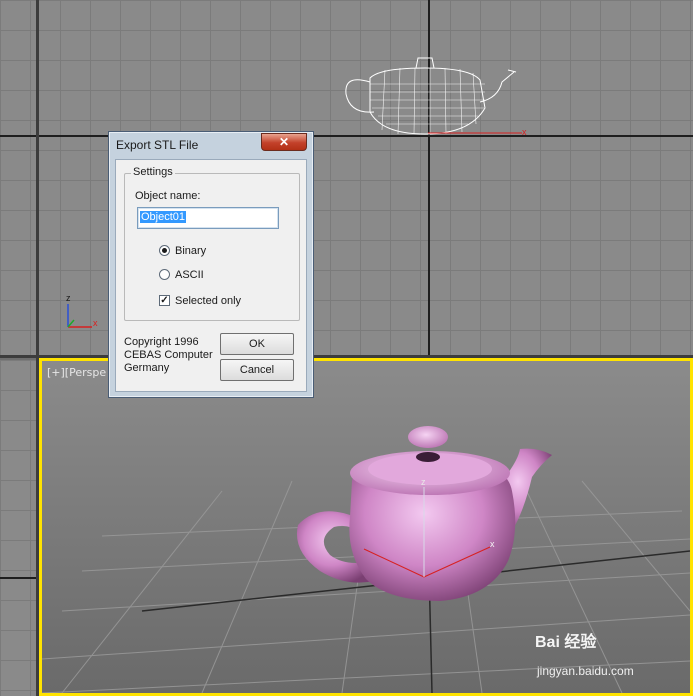 This screenshot has width=693, height=696. What do you see at coordinates (164, 274) in the screenshot?
I see `ascii-radio` at bounding box center [164, 274].